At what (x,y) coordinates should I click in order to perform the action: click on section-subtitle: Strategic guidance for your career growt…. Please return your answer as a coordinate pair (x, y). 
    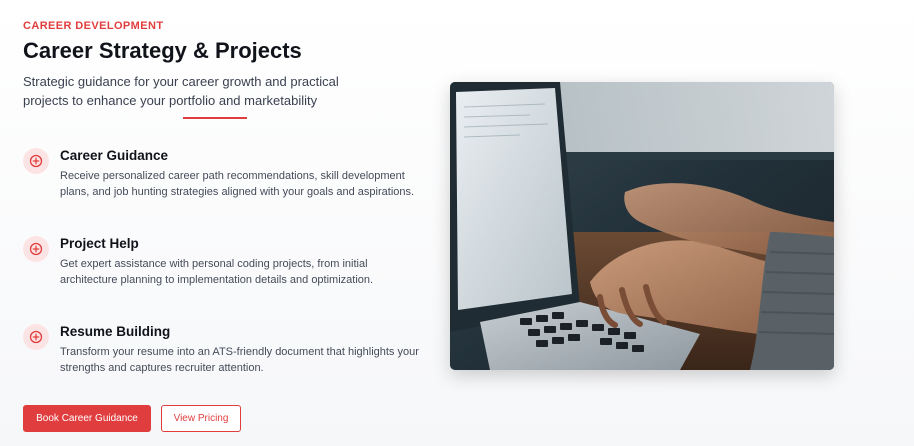
    Looking at the image, I should click on (181, 91).